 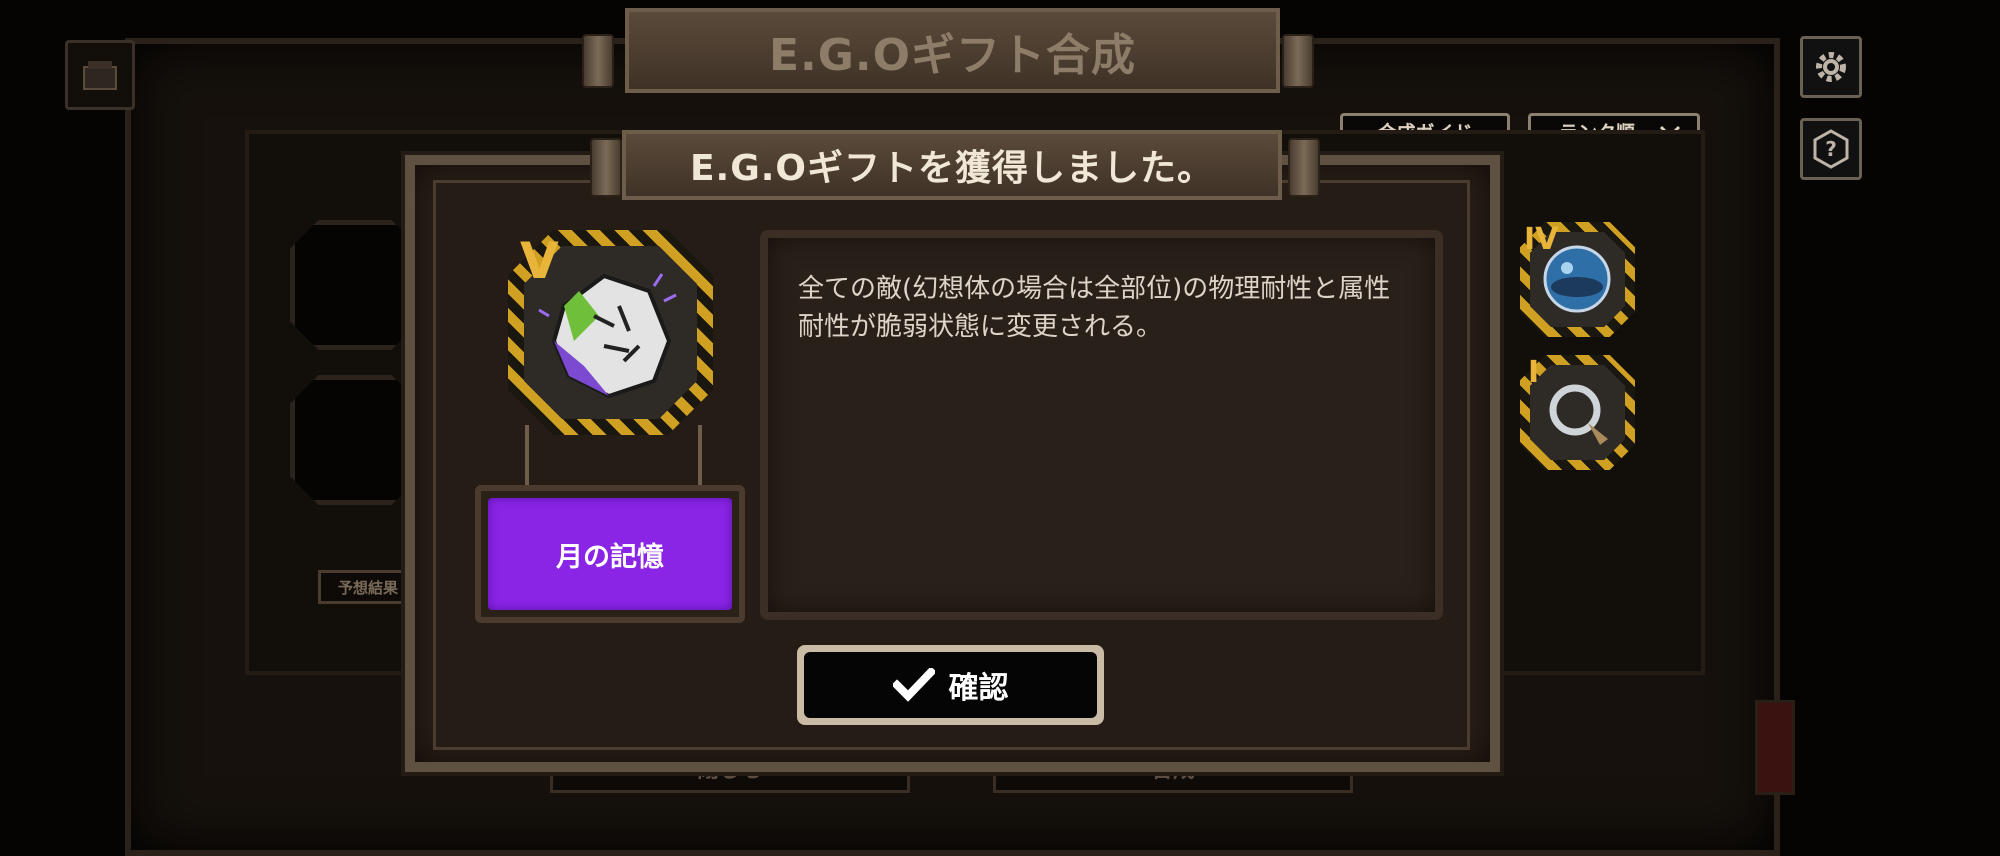 I want to click on ring-icon, so click(x=1578, y=414).